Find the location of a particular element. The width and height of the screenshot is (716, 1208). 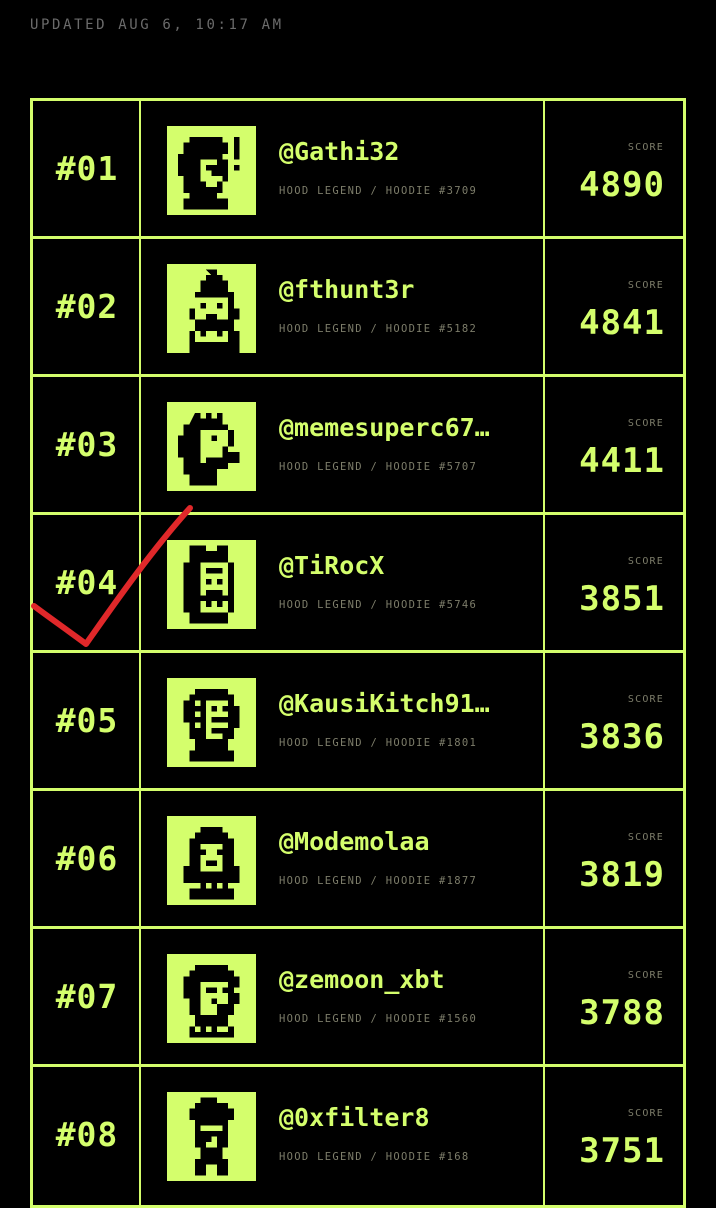

score-value: 3819 is located at coordinates (622, 875).